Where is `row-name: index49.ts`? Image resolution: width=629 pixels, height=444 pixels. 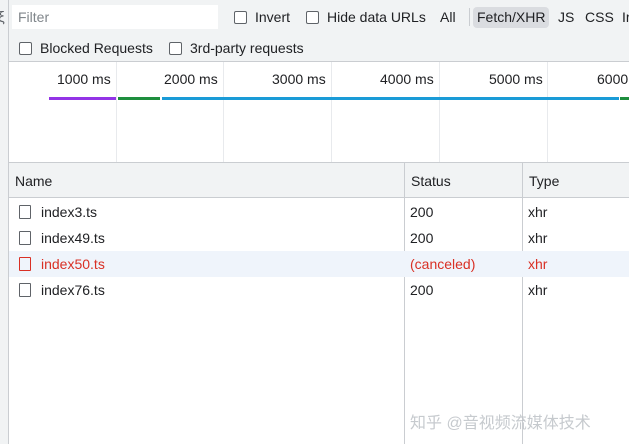 row-name: index49.ts is located at coordinates (73, 238).